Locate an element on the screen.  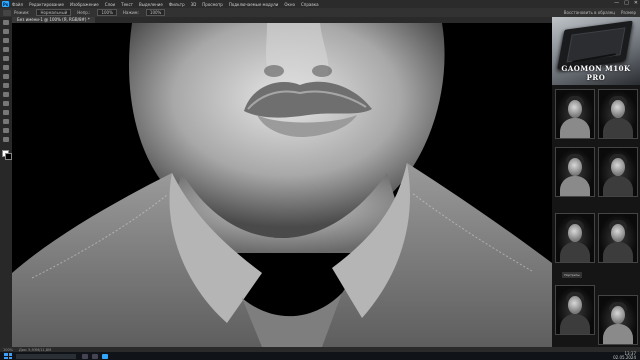
gradient-icon is located at coordinates (6, 94).